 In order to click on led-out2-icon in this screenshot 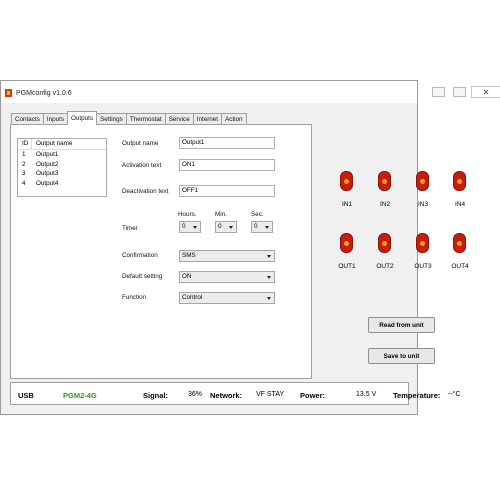, I will do `click(384, 243)`.